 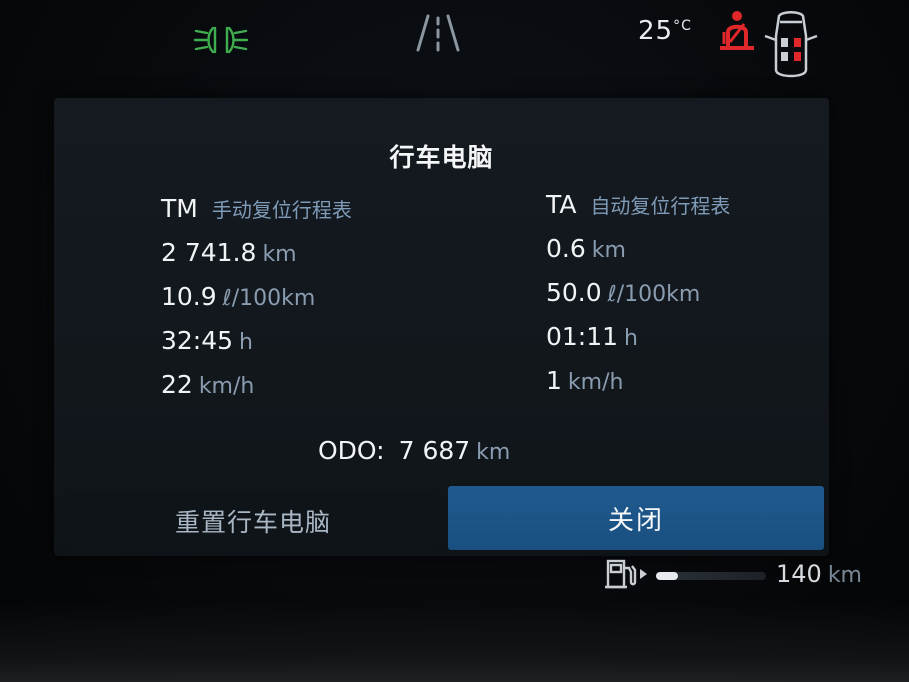 What do you see at coordinates (189, 296) in the screenshot?
I see `value: 10.9` at bounding box center [189, 296].